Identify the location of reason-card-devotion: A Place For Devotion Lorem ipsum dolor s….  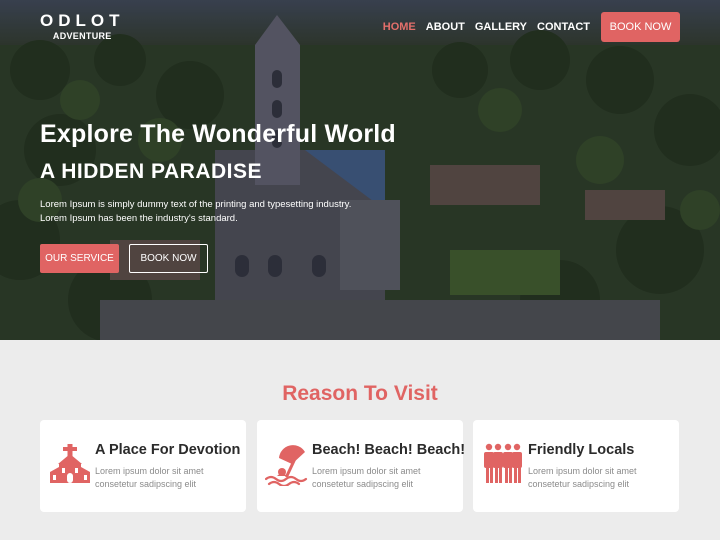
(143, 466).